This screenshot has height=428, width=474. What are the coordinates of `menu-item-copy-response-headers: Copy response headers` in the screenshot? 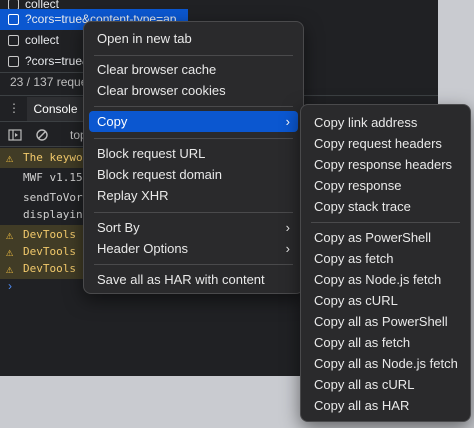 It's located at (385, 164).